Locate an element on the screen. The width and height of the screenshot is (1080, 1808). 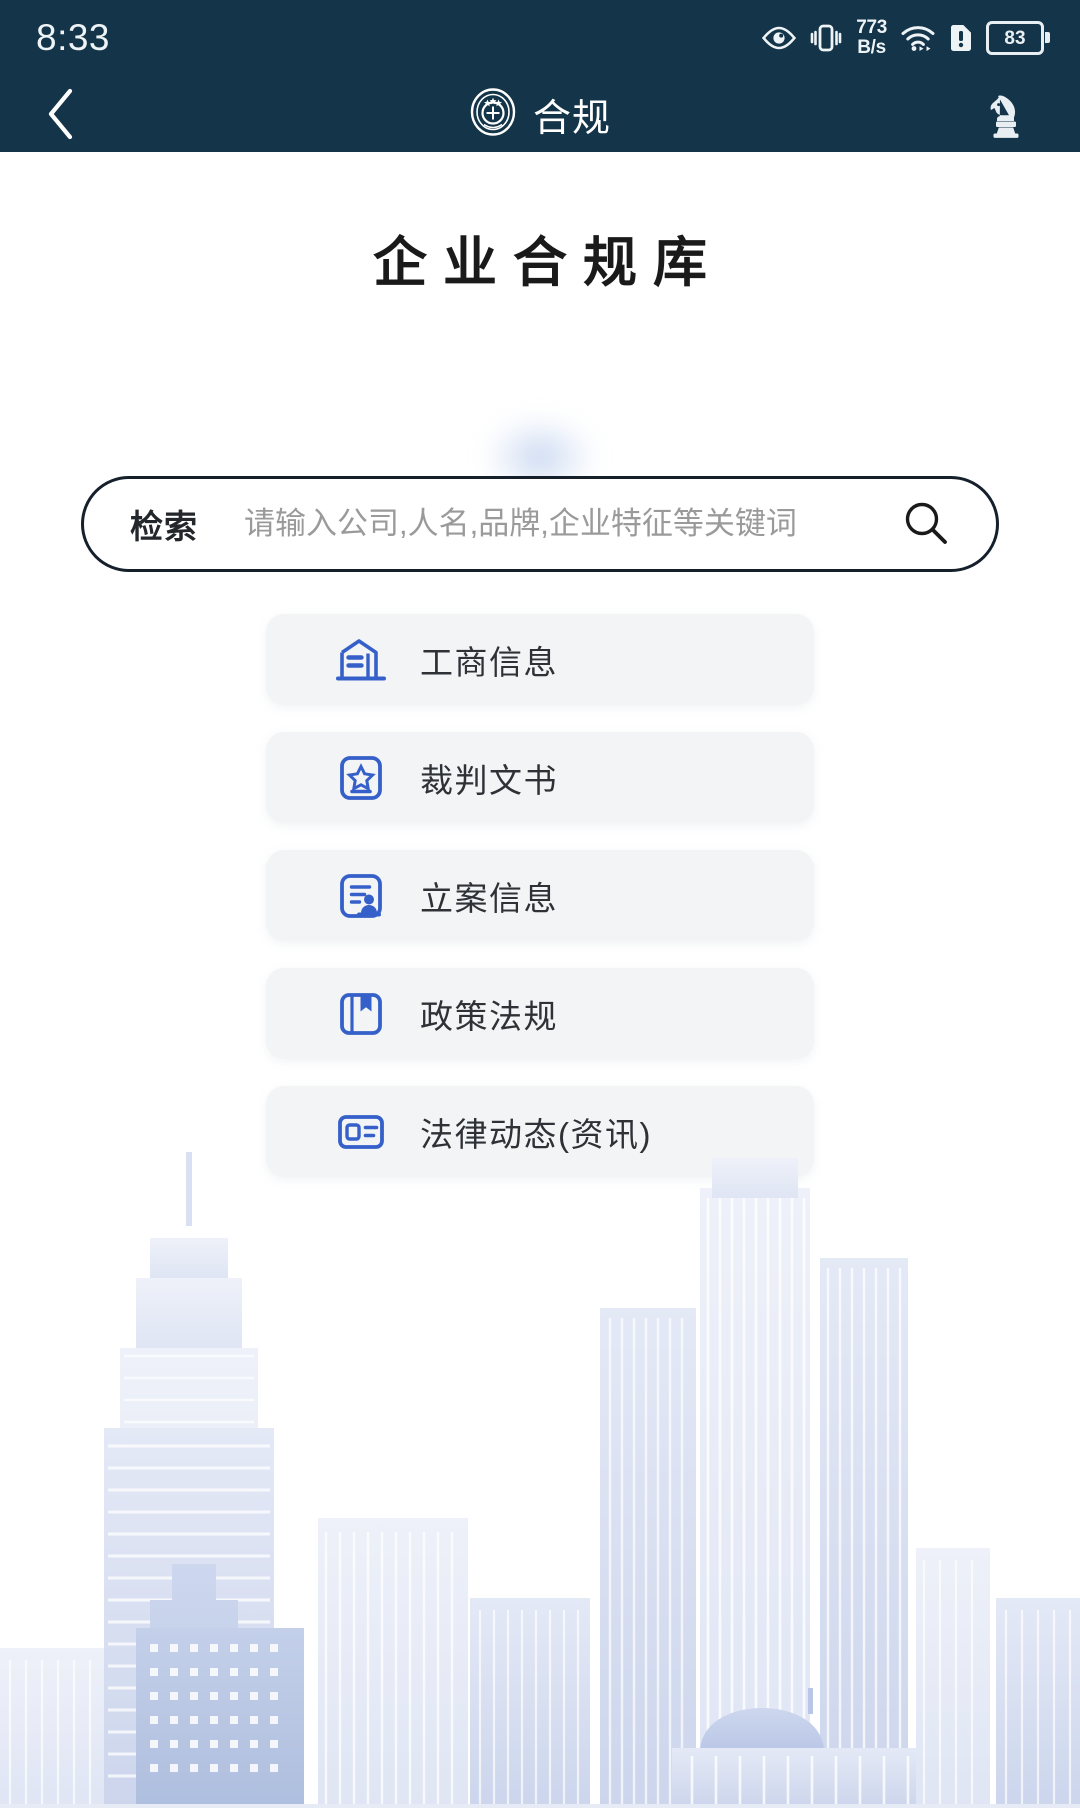
menu-item-judgment-docs: 裁判文书 is located at coordinates (540, 777).